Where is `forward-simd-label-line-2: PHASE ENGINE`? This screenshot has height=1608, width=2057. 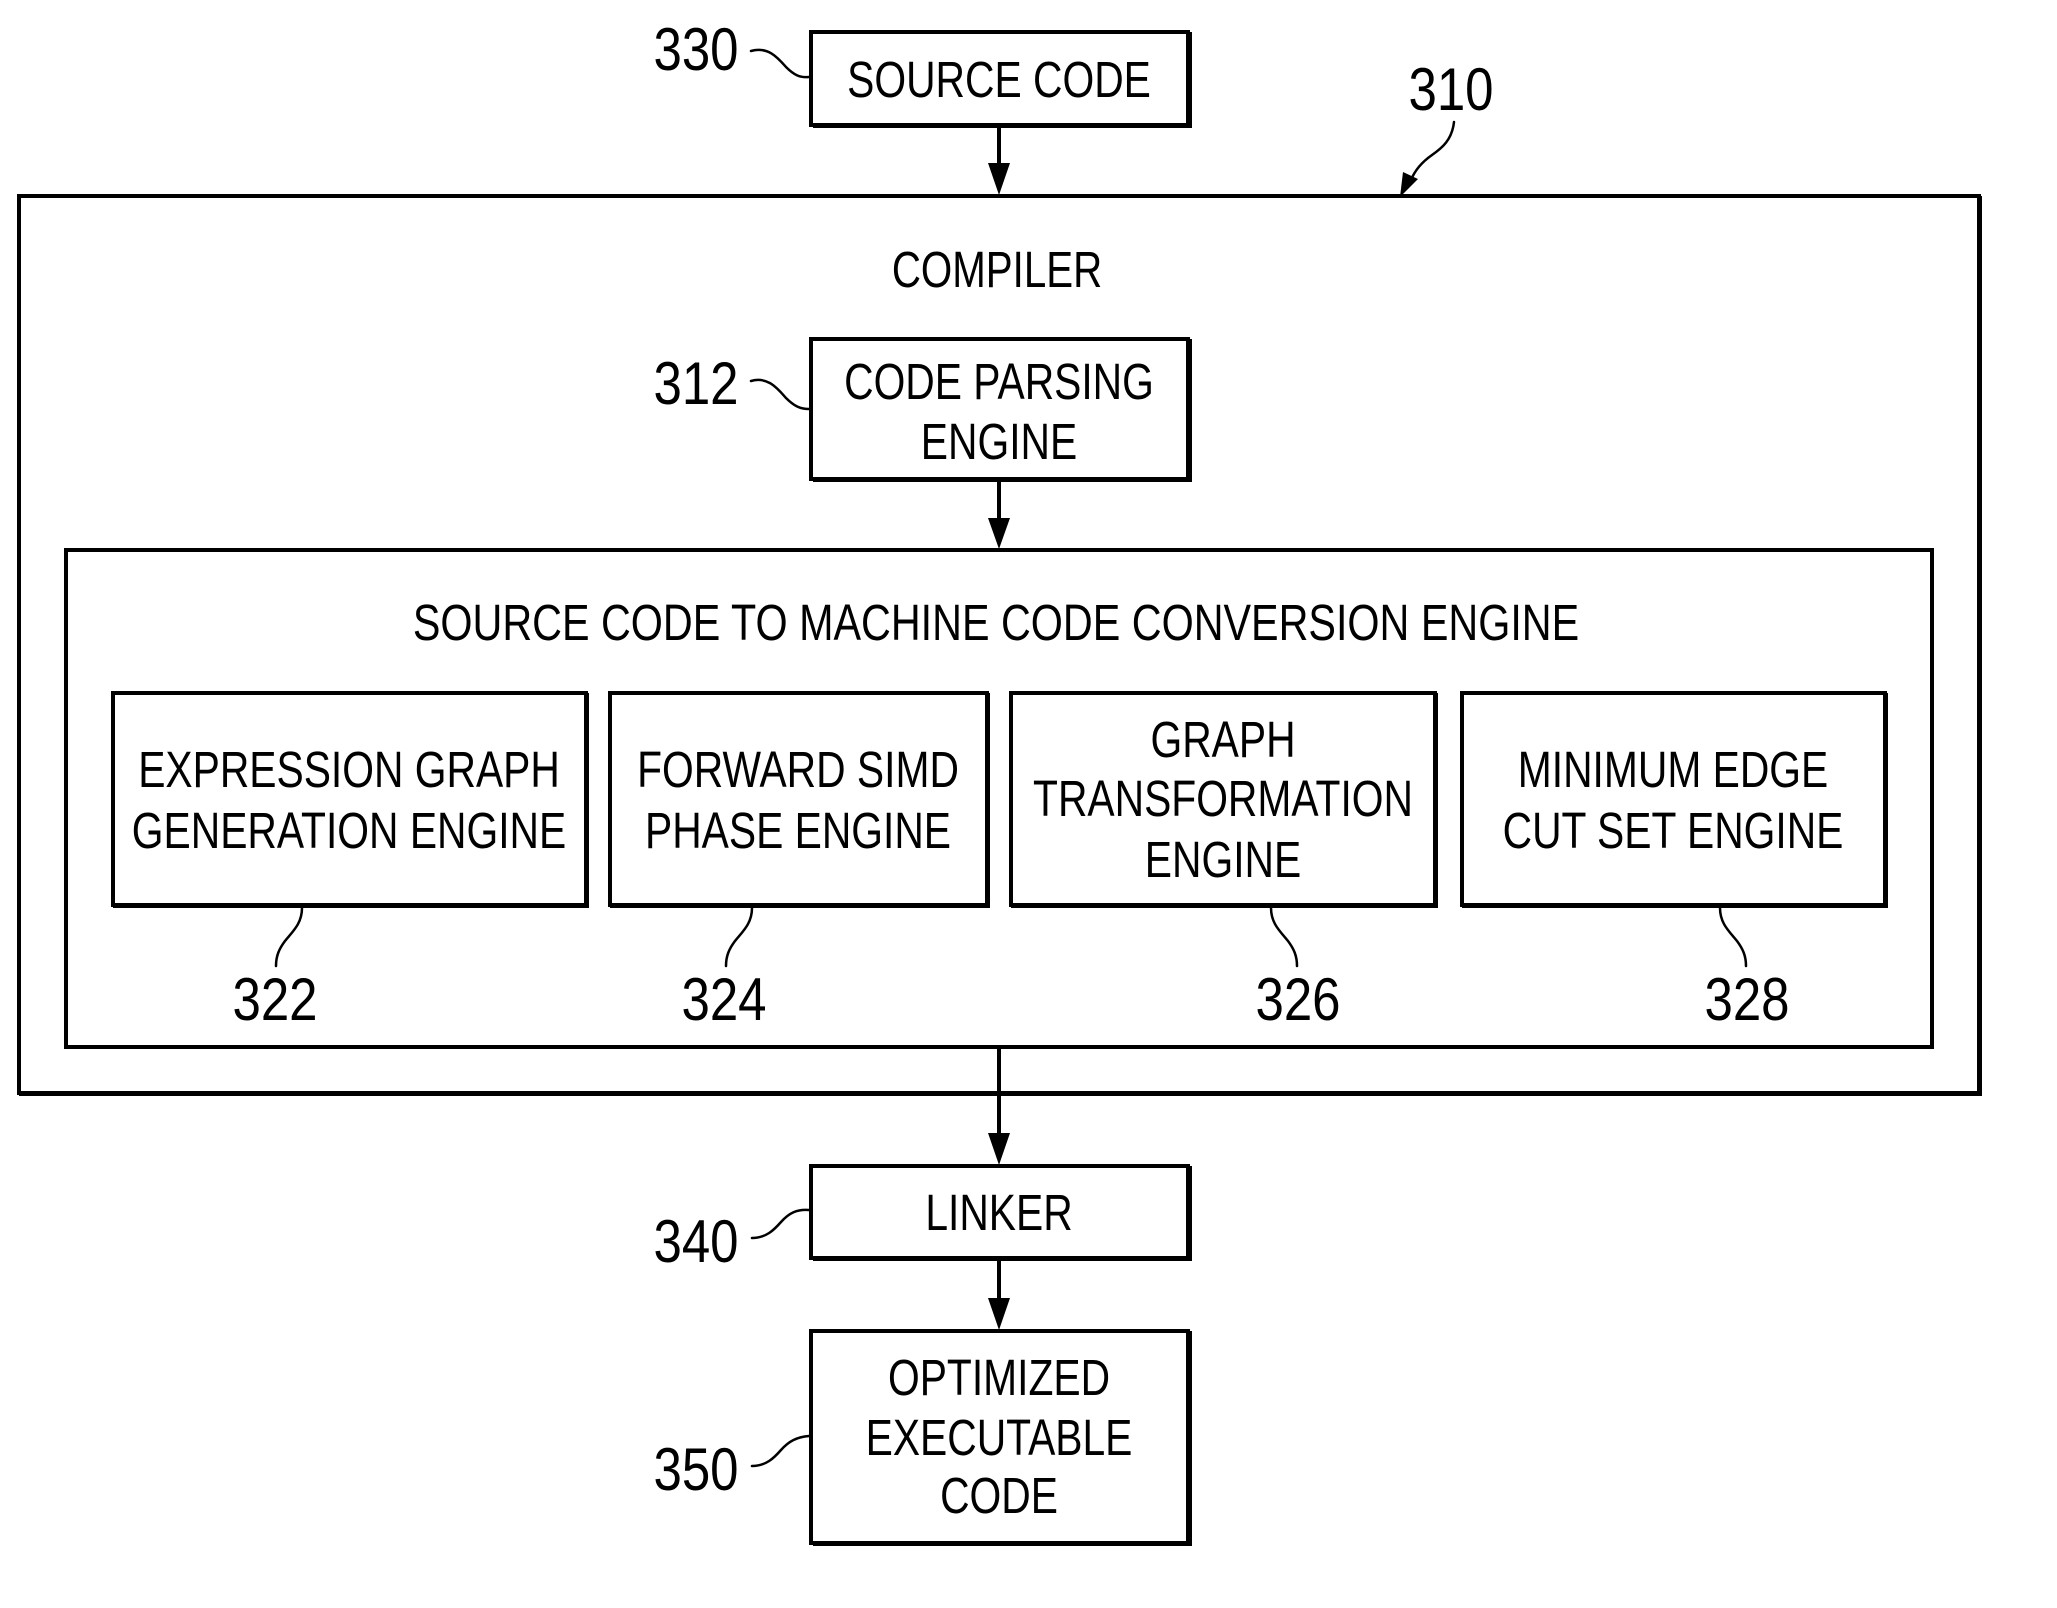 forward-simd-label-line-2: PHASE ENGINE is located at coordinates (798, 830).